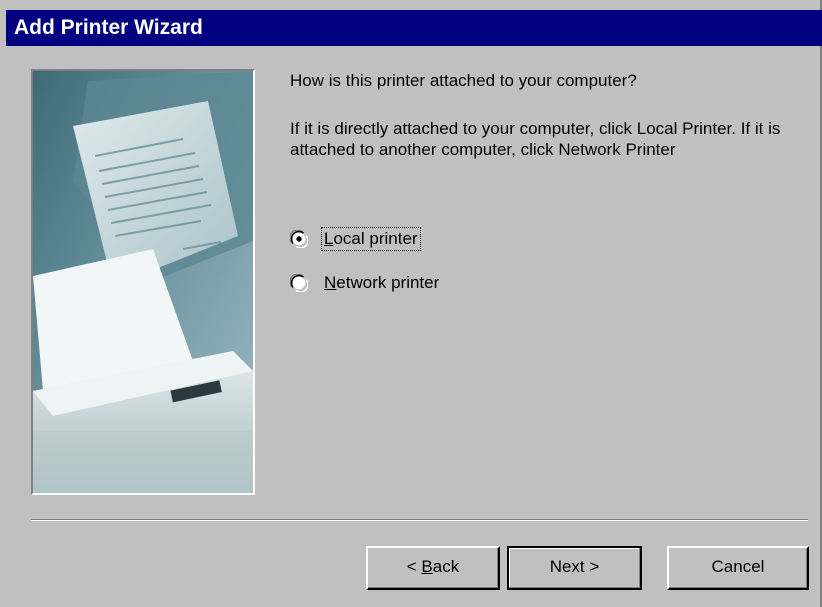 Image resolution: width=822 pixels, height=607 pixels. Describe the element at coordinates (375, 238) in the screenshot. I see `local-printer-label-rest: ocal printer` at that location.